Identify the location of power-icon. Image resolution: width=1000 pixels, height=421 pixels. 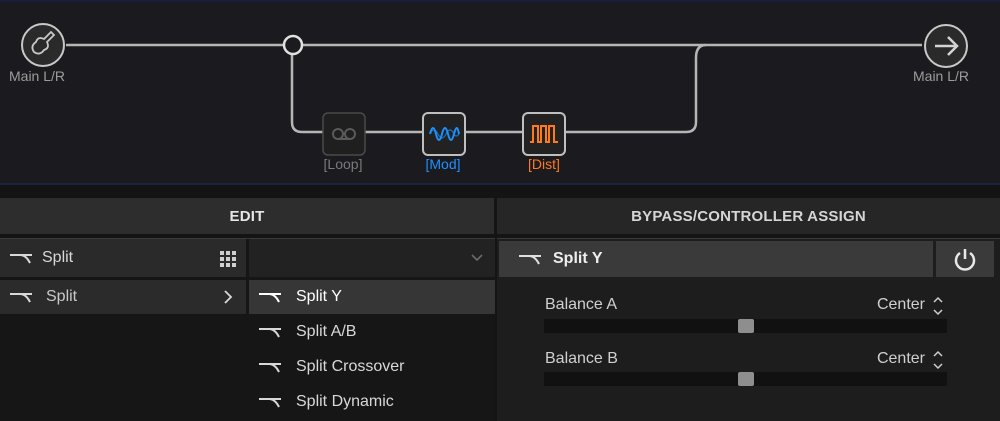
(965, 260).